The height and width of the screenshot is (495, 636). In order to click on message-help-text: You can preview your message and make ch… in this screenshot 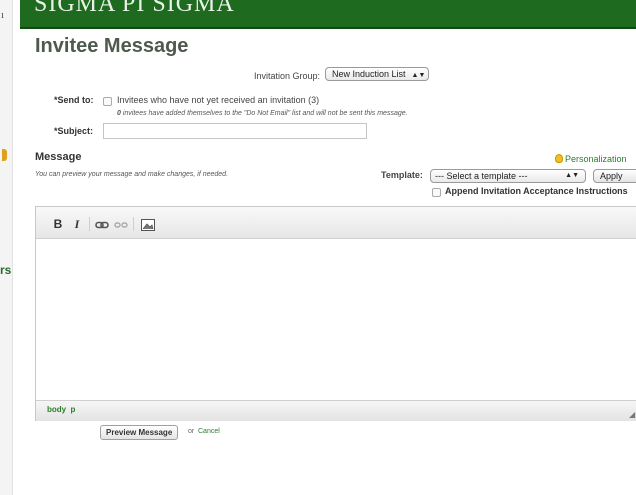, I will do `click(132, 174)`.